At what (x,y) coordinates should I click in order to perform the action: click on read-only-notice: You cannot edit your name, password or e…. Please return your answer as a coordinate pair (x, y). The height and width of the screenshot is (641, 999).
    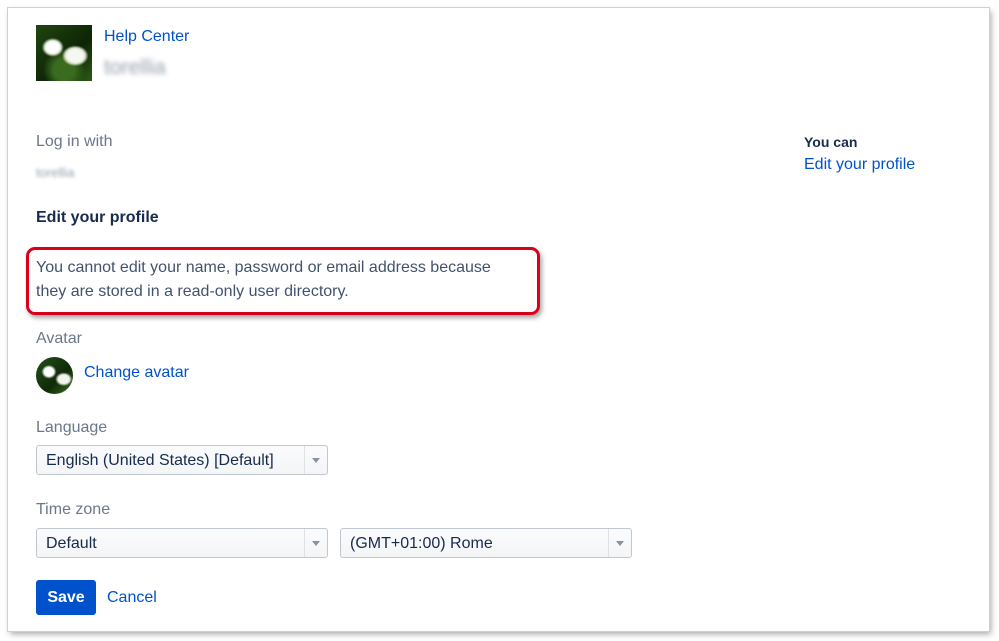
    Looking at the image, I should click on (263, 279).